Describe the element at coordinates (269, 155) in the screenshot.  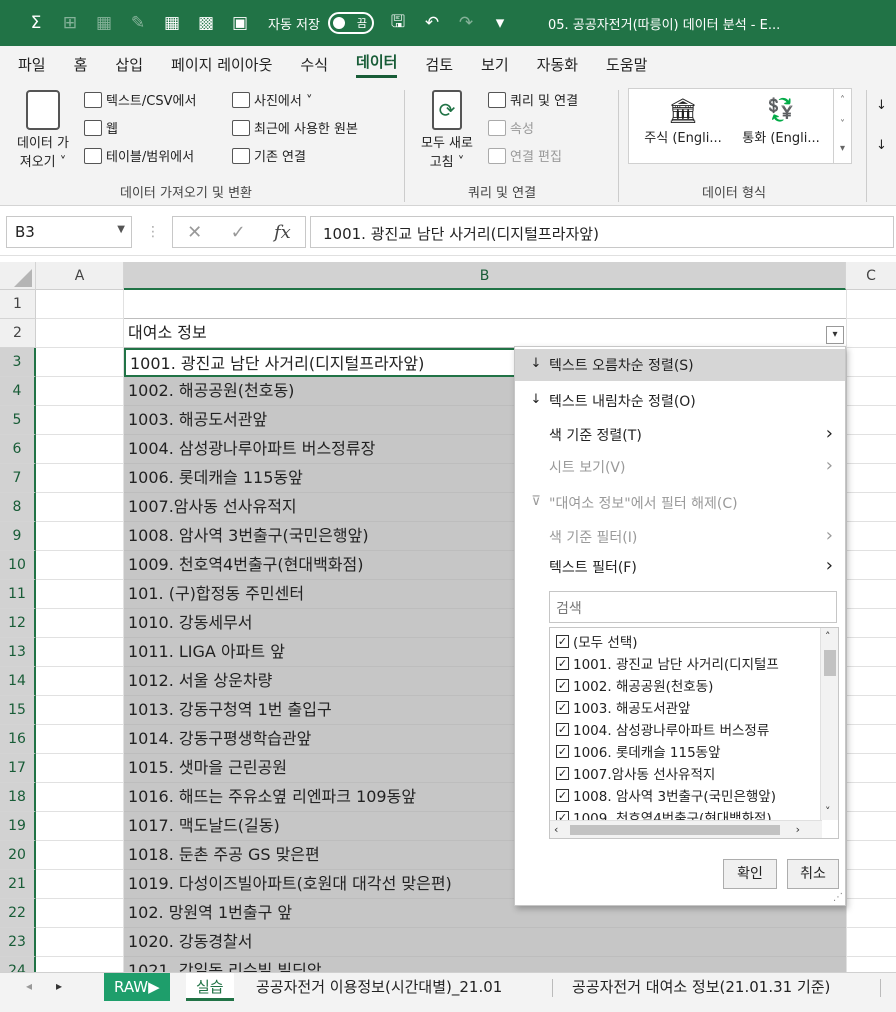
I see `existing-connections-button: 기존 연결` at that location.